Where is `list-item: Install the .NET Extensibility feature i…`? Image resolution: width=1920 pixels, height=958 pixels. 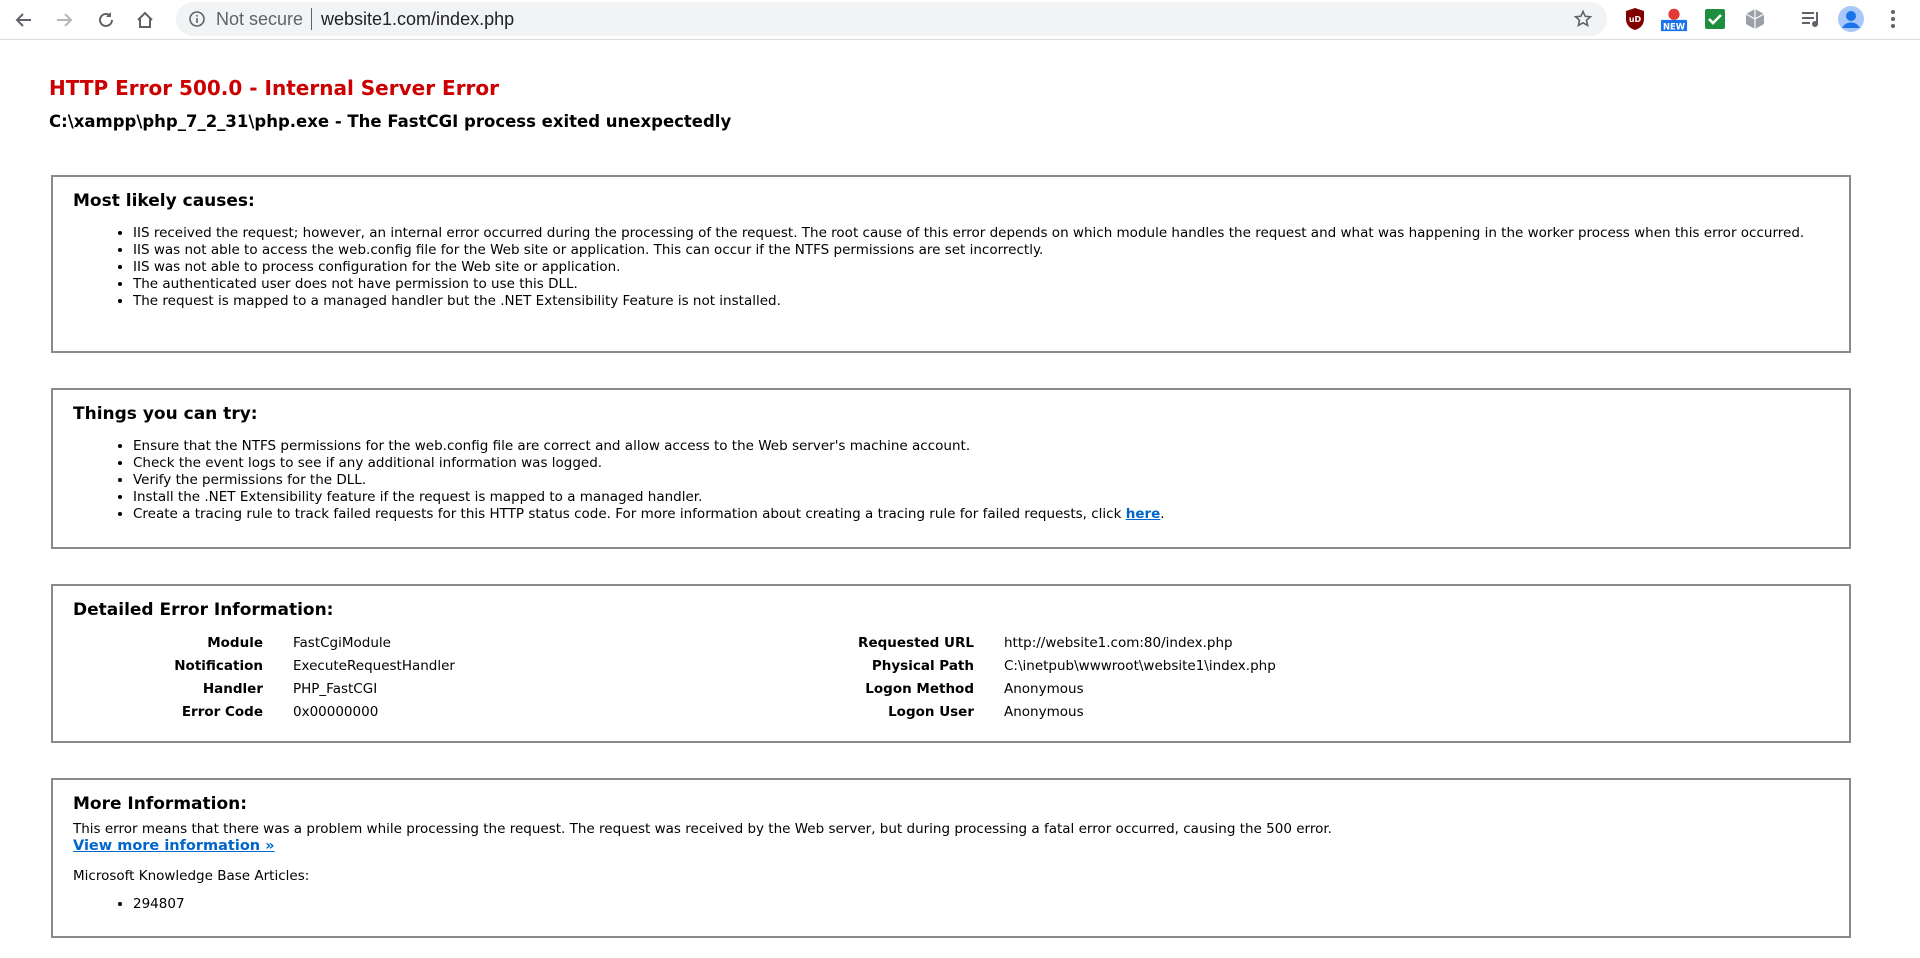
list-item: Install the .NET Extensibility feature i… is located at coordinates (983, 497).